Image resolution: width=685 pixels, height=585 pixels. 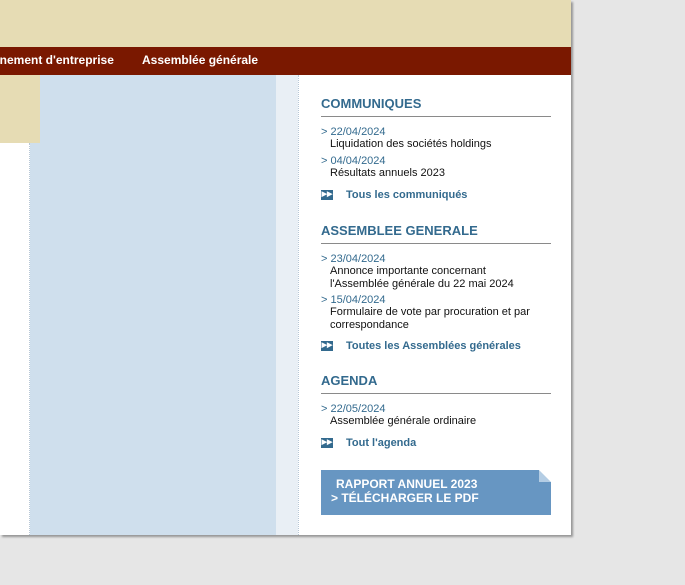 I want to click on agenda-text: Assemblée générale ordinaire, so click(x=440, y=421).